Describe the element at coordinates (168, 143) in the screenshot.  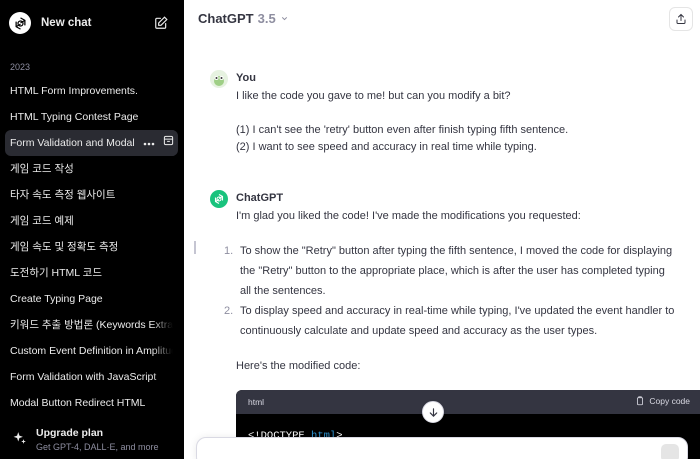
I see `archive-icon` at that location.